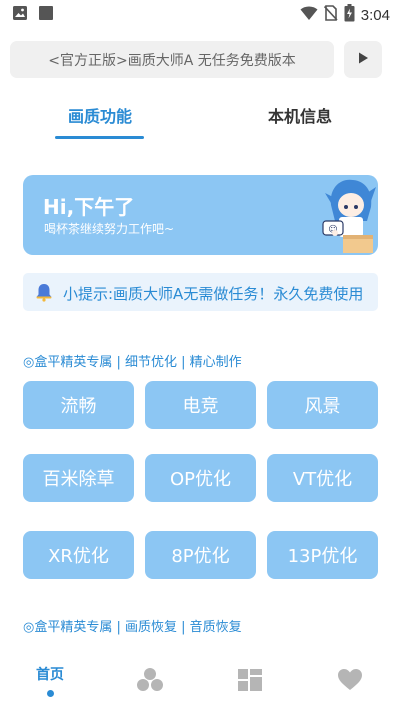 The width and height of the screenshot is (400, 711). What do you see at coordinates (44, 294) in the screenshot?
I see `bell-icon` at bounding box center [44, 294].